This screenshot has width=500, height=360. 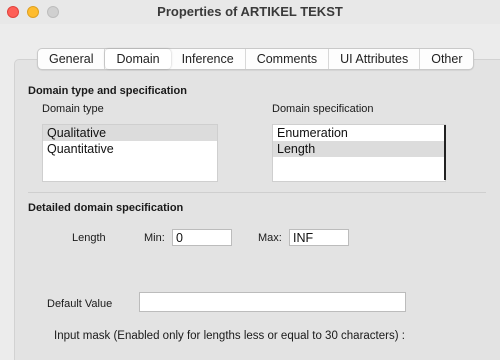 I want to click on domain-spec-label: Domain specification, so click(x=323, y=109).